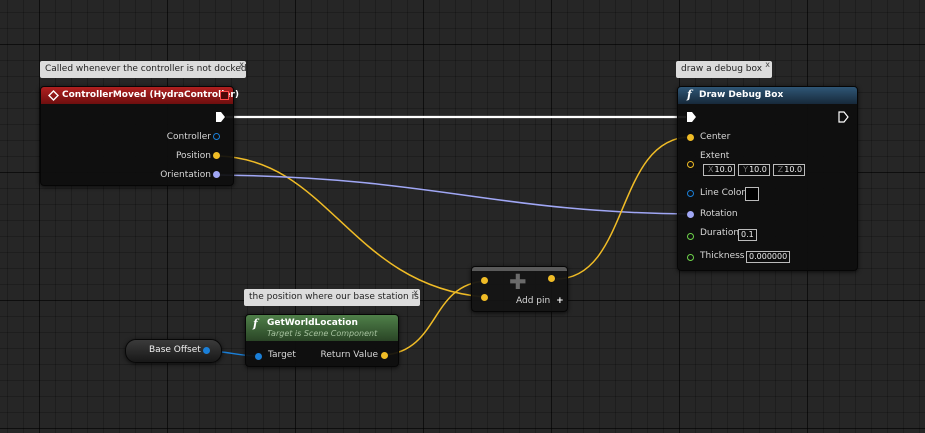 The height and width of the screenshot is (433, 925). What do you see at coordinates (484, 297) in the screenshot?
I see `add-input-b-pin` at bounding box center [484, 297].